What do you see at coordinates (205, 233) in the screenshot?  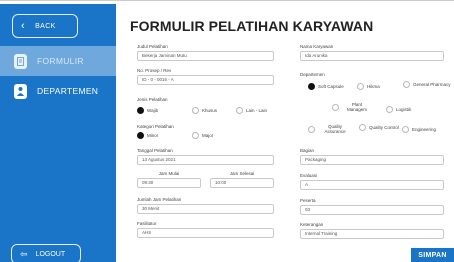 I see `fasilitator-input: AHS` at bounding box center [205, 233].